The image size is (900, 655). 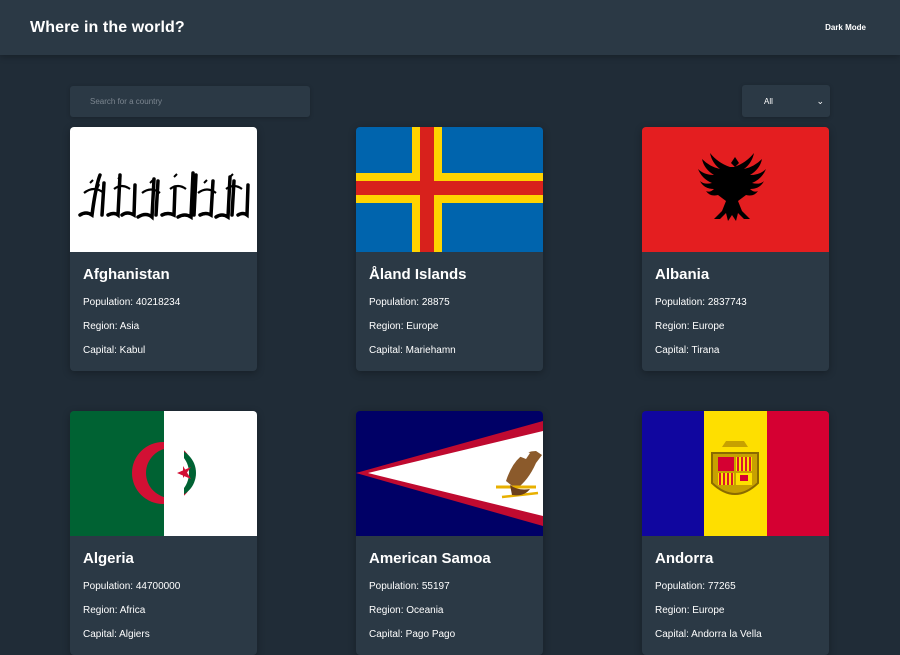 What do you see at coordinates (450, 27) in the screenshot?
I see `top-bar: Where in the world? Dark Mode` at bounding box center [450, 27].